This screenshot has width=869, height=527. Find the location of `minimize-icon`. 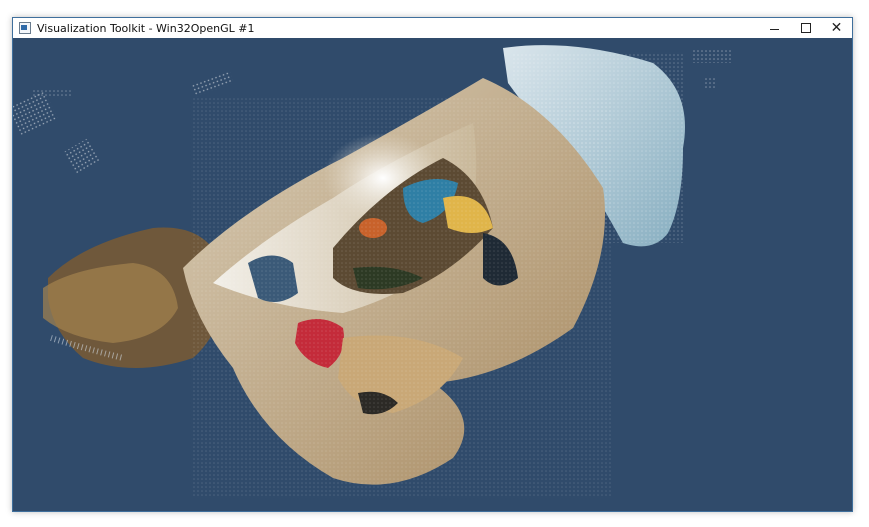

minimize-icon is located at coordinates (774, 29).